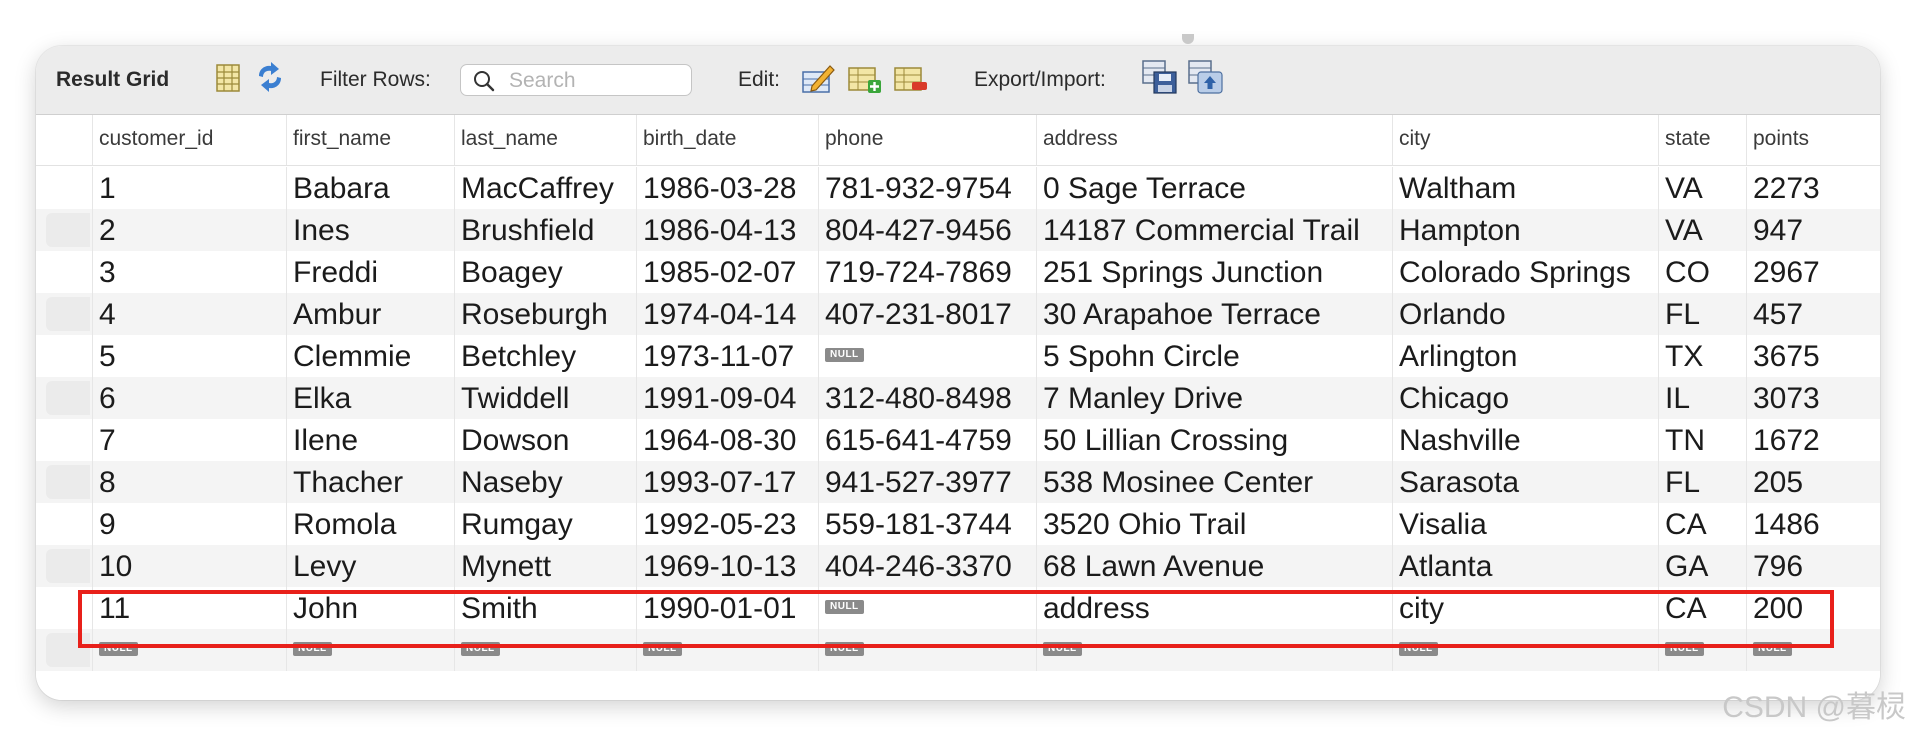  What do you see at coordinates (370, 314) in the screenshot?
I see `cell-first-name: Ambur` at bounding box center [370, 314].